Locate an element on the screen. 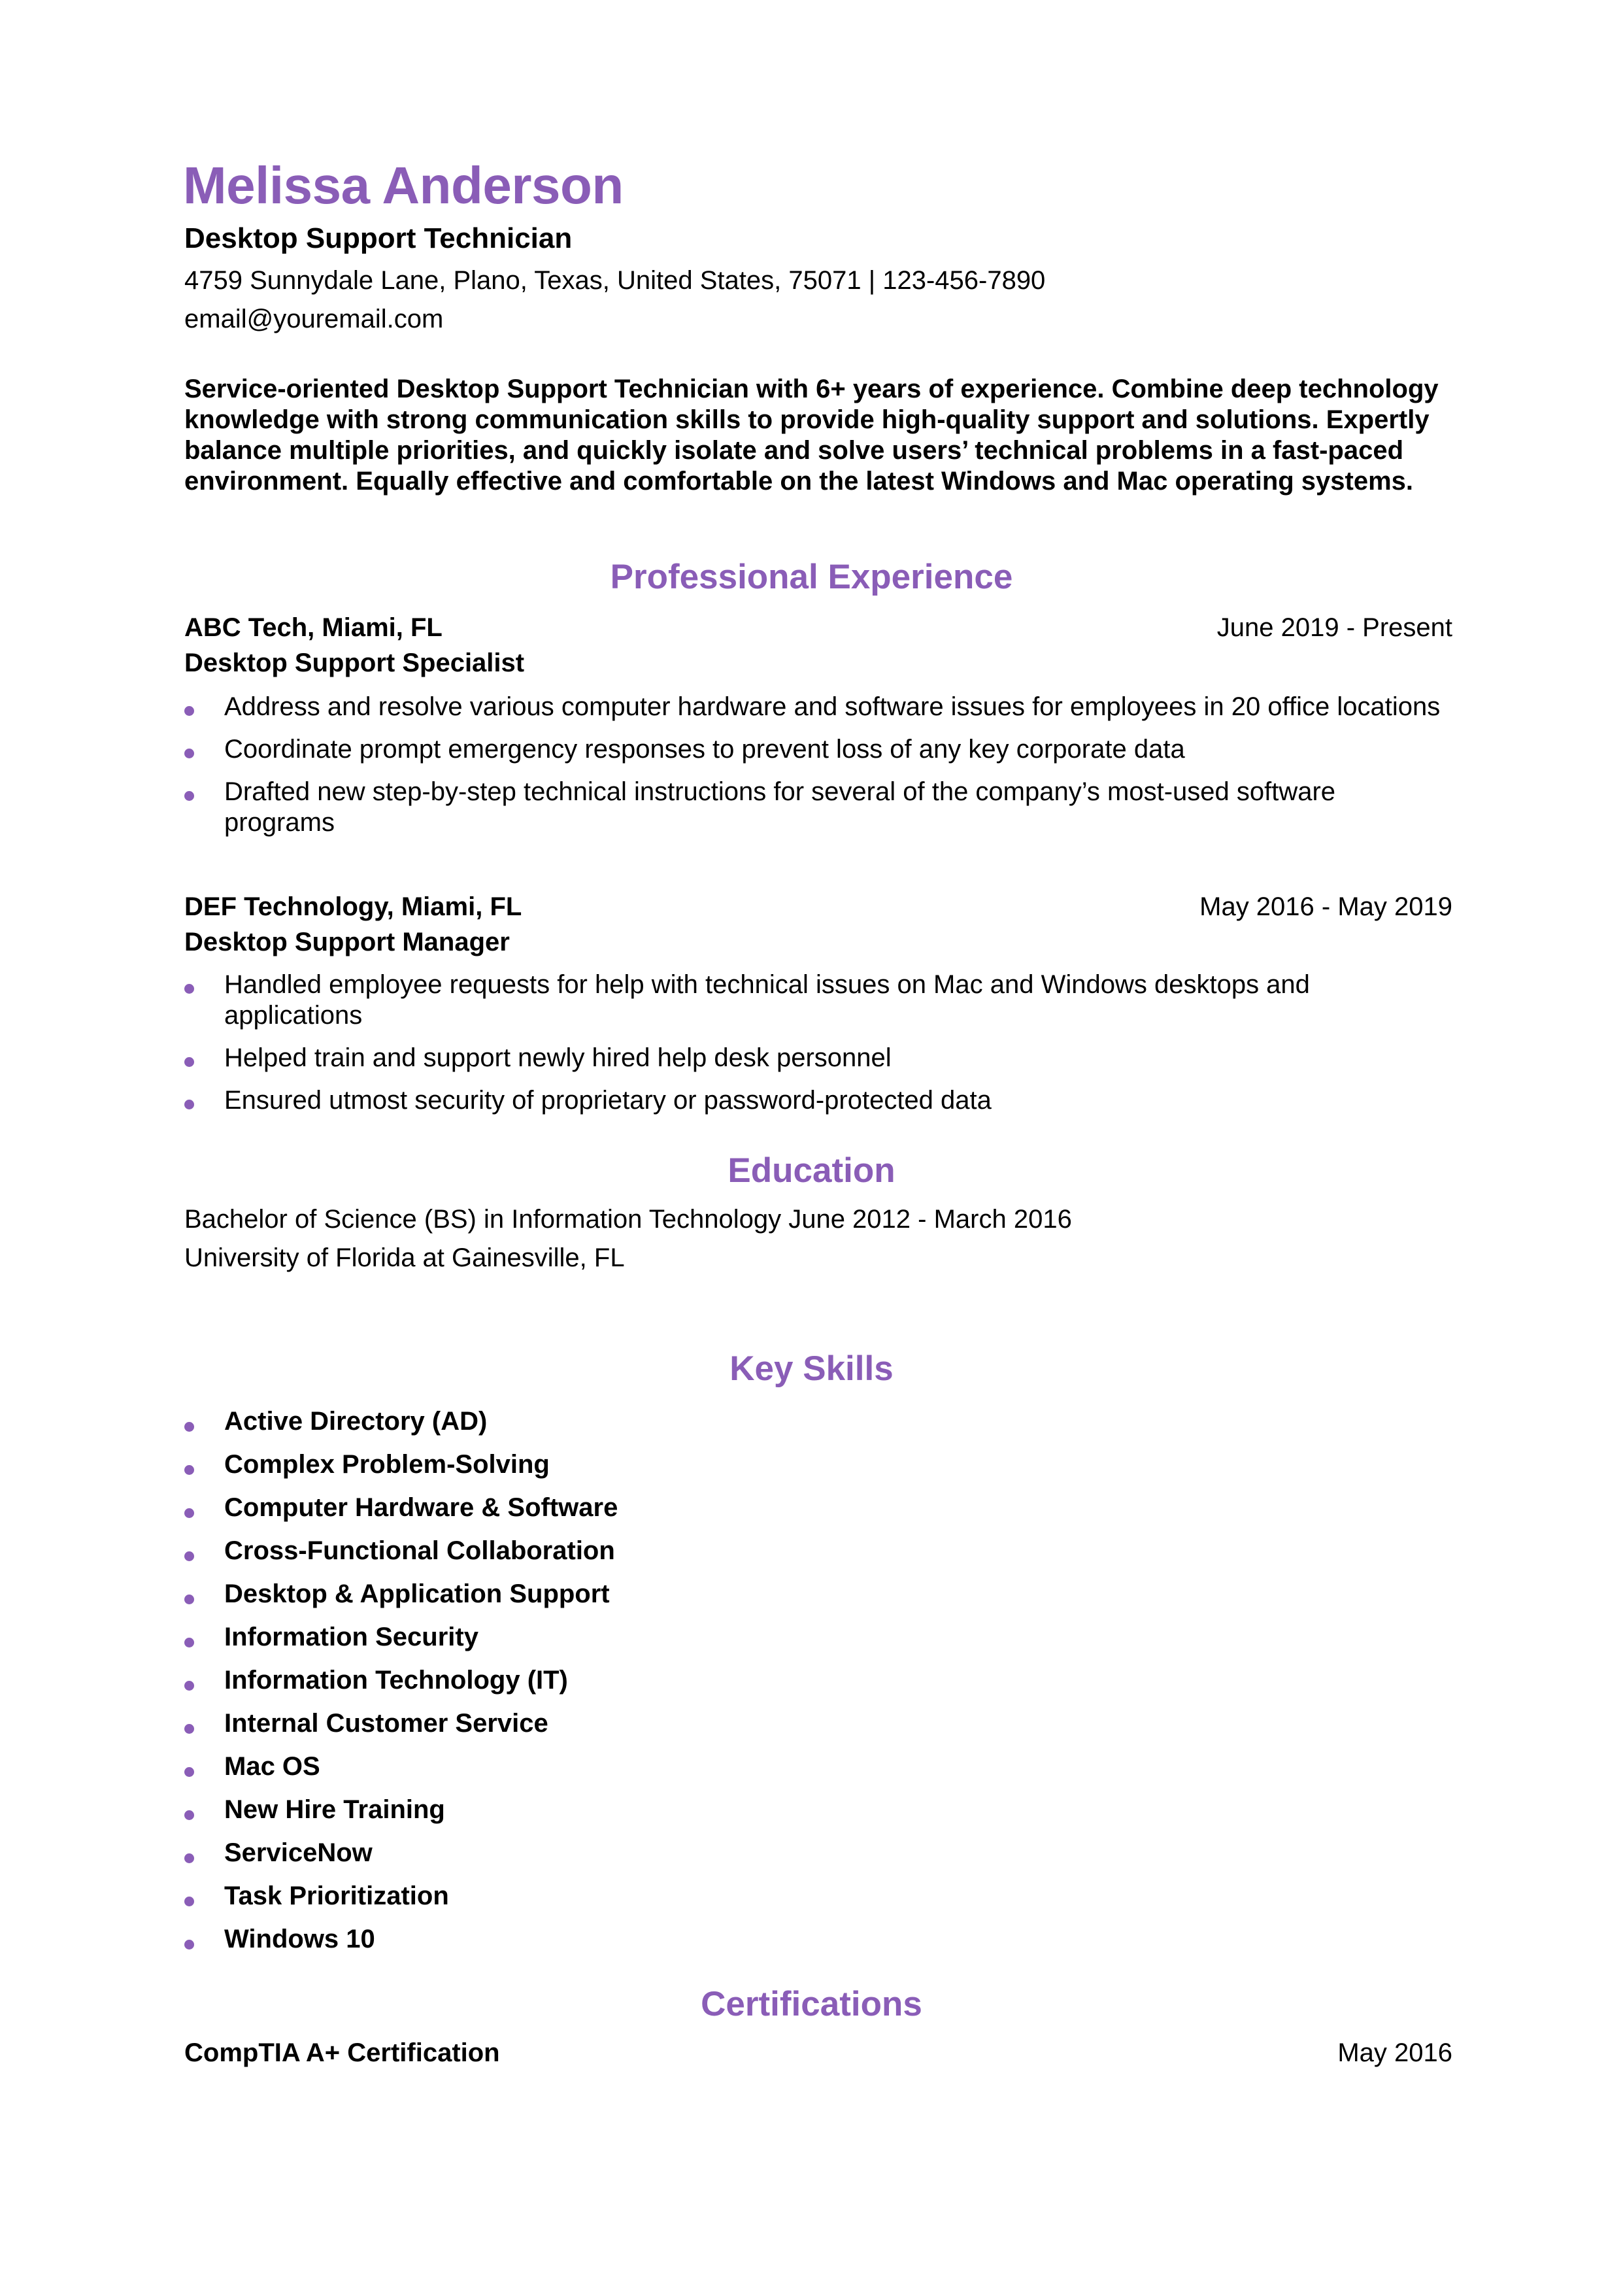  skill-text: New Hire Training is located at coordinates (334, 1810).